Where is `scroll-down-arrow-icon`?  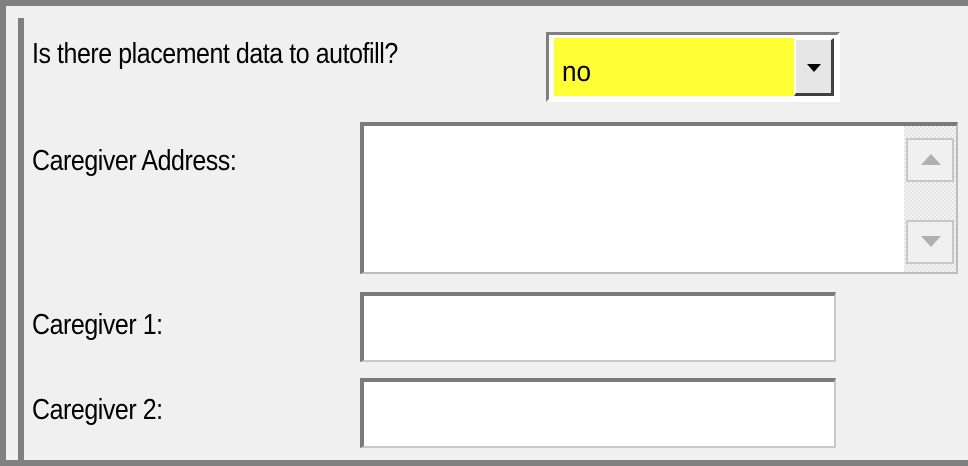 scroll-down-arrow-icon is located at coordinates (931, 241).